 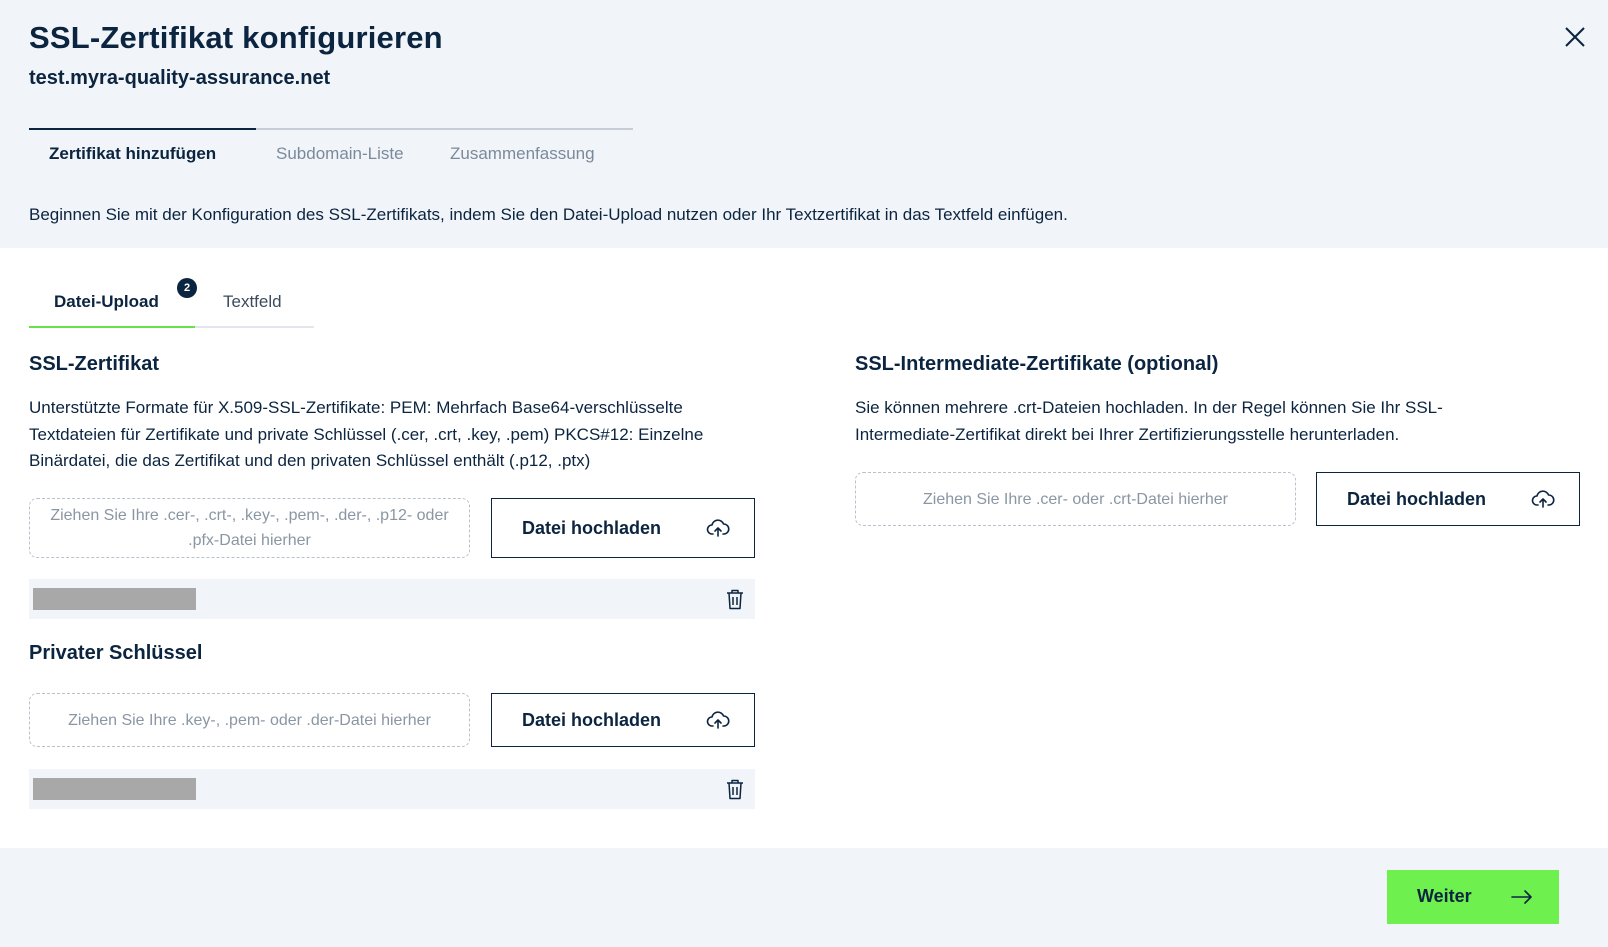 I want to click on next-button: Weiter, so click(x=1473, y=897).